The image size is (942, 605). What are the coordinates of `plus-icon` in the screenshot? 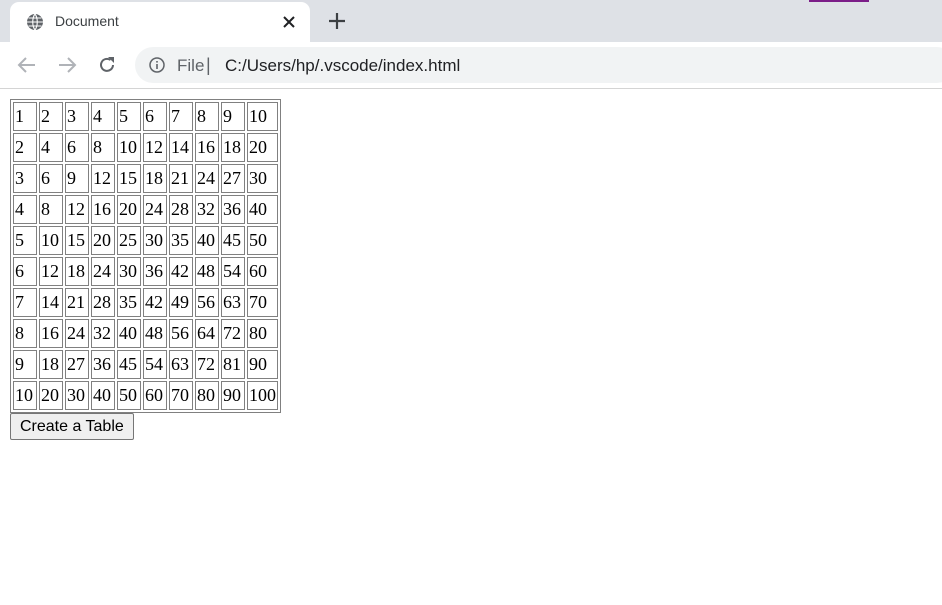 It's located at (337, 21).